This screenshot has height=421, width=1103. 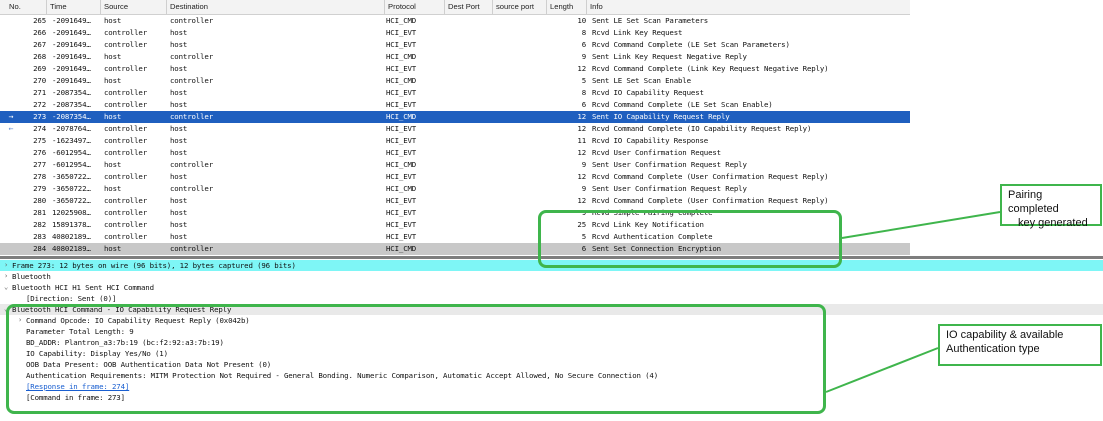 I want to click on io-connector-line, so click(x=882, y=370).